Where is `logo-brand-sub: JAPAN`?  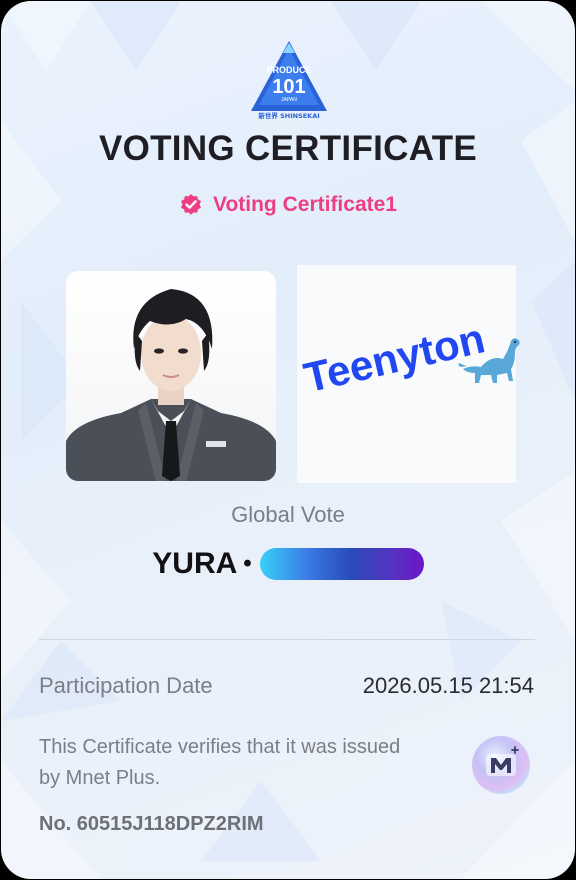 logo-brand-sub: JAPAN is located at coordinates (289, 100).